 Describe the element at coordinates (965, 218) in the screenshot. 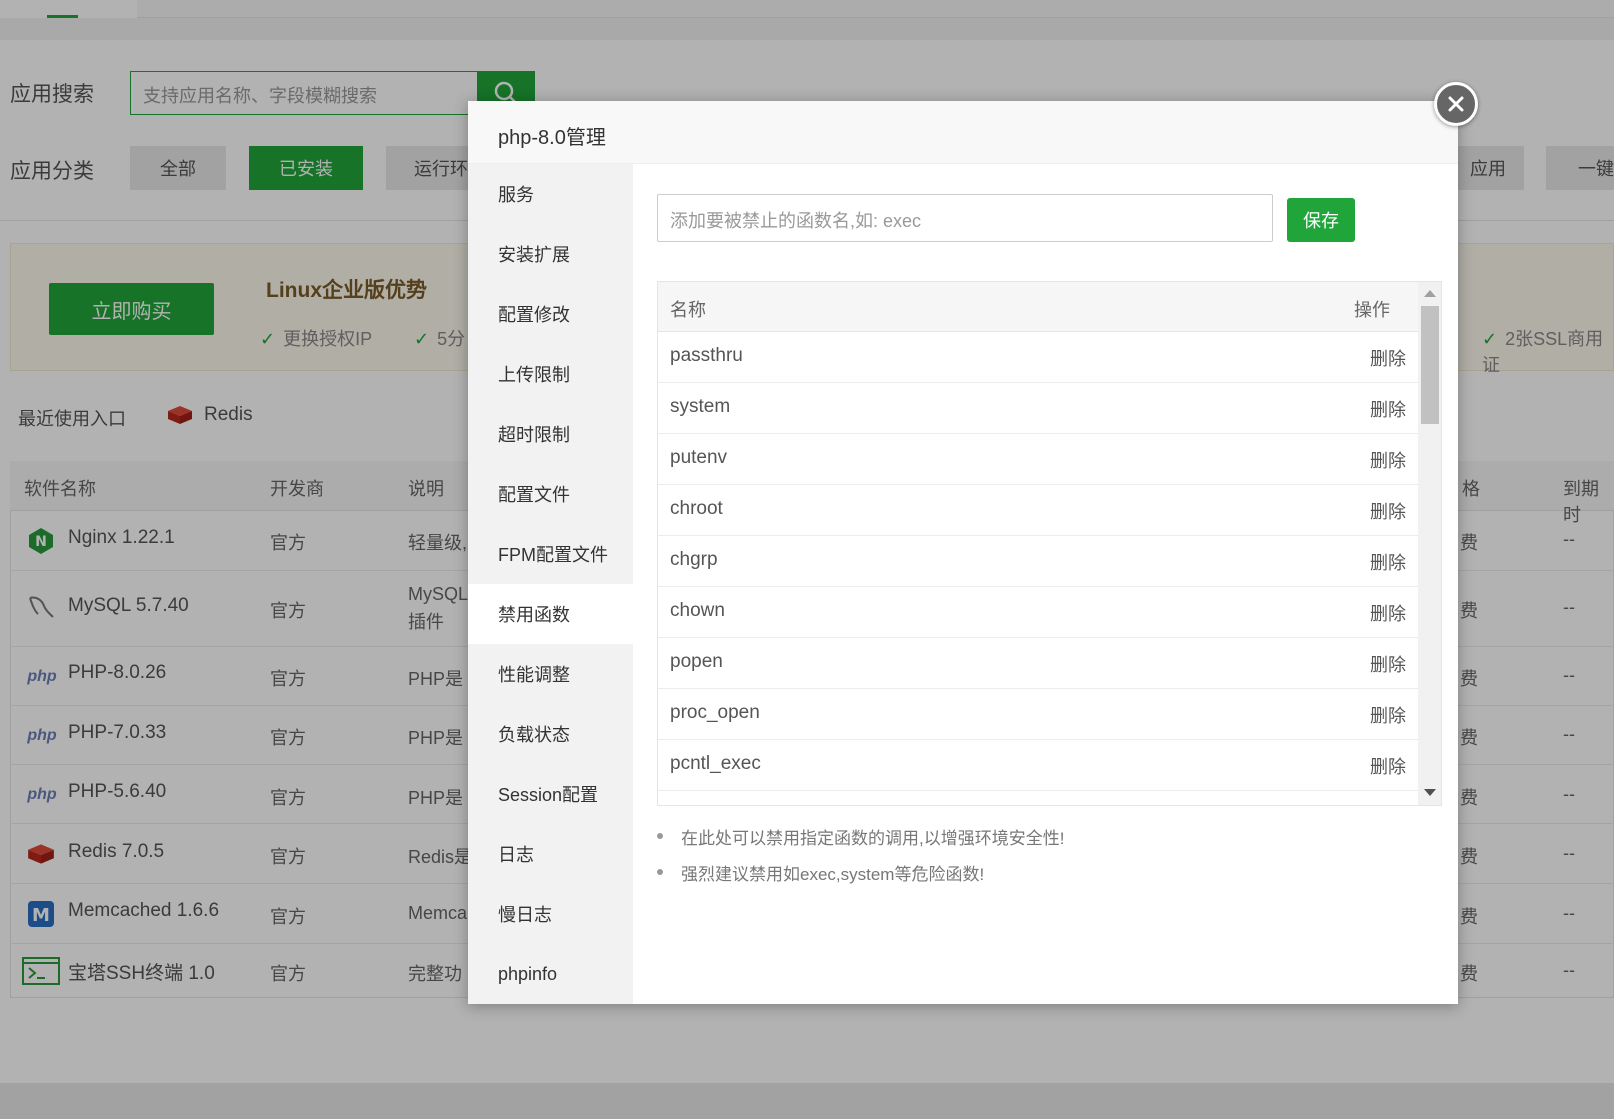

I see `function-name-input: 添加要被禁止的函数名,如: exec` at that location.